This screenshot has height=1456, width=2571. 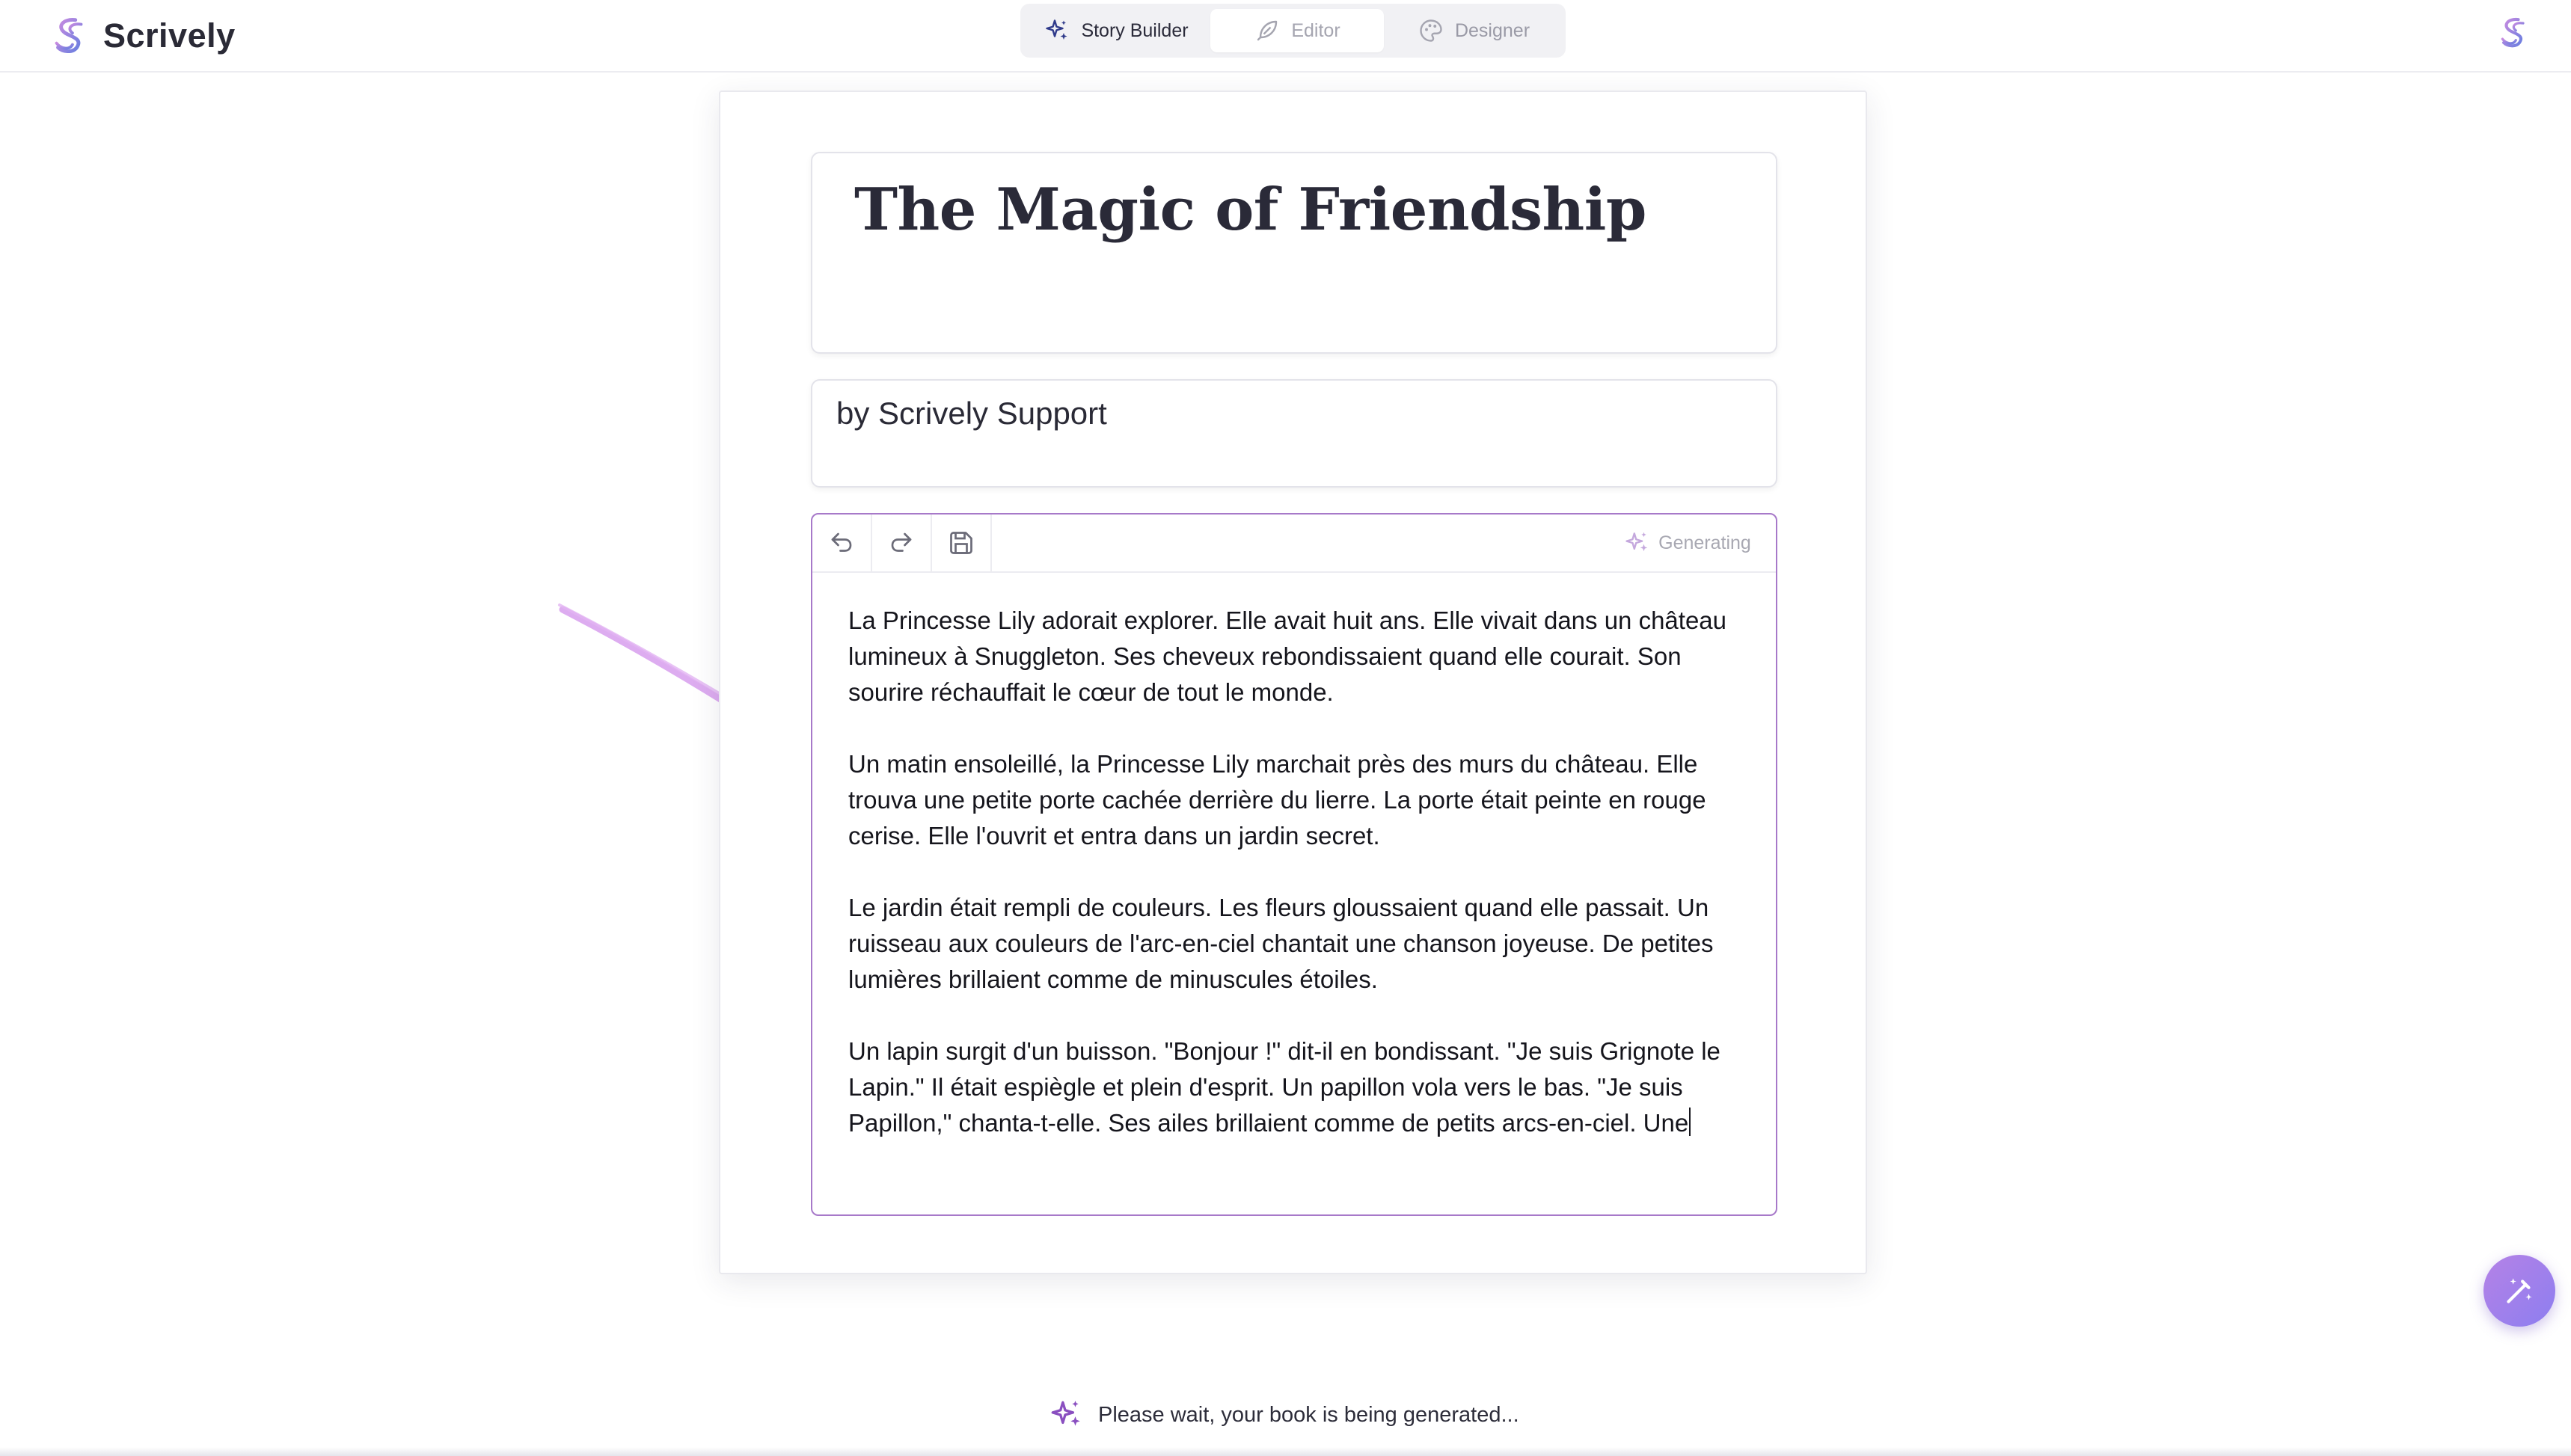 I want to click on tab-designer-label: Designer, so click(x=1492, y=30).